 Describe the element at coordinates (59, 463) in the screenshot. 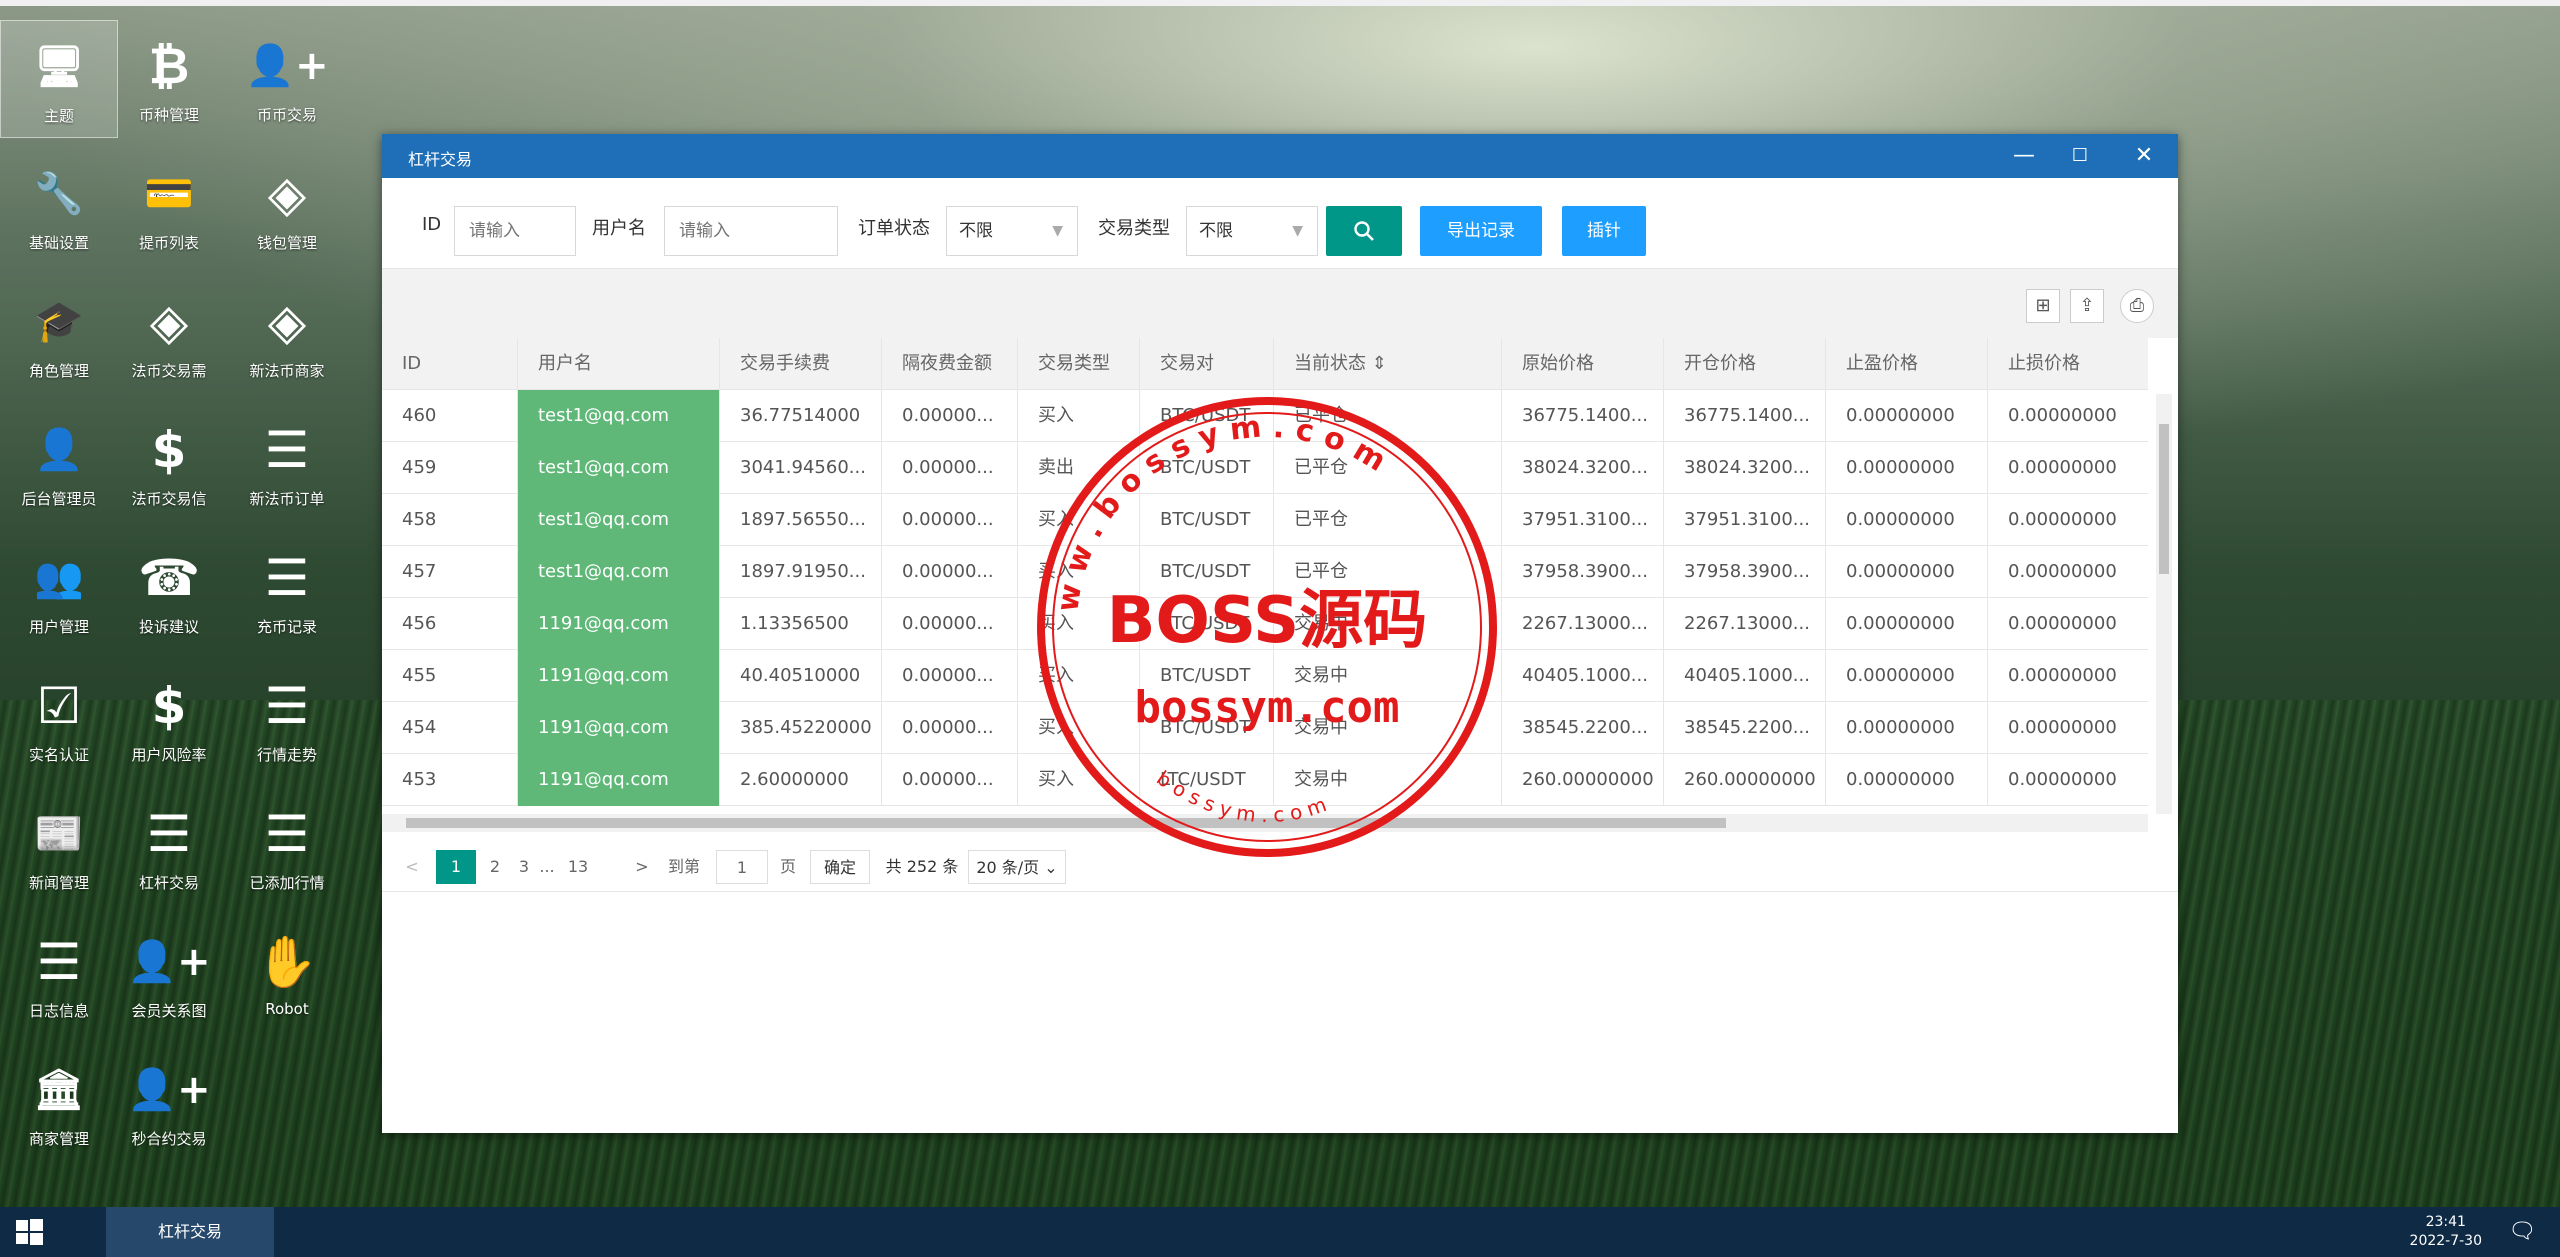

I see `desktop-icon-admin-manage: 👤 后台管理员` at that location.